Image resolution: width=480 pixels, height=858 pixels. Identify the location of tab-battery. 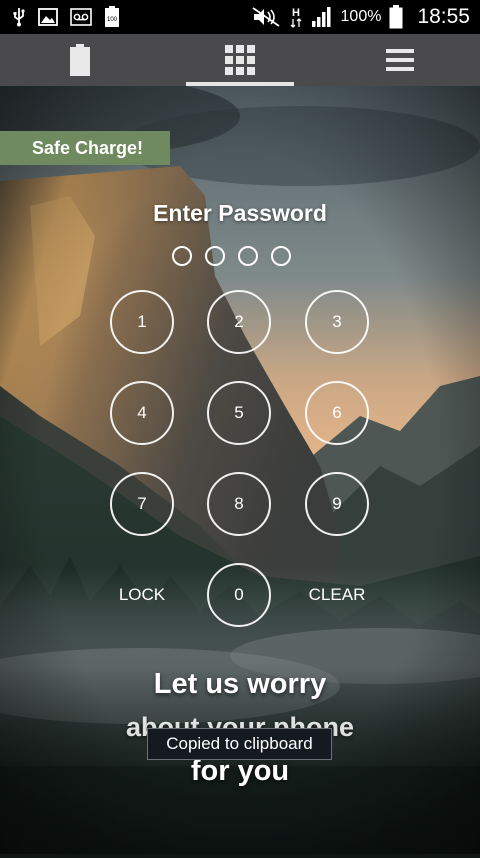
(80, 60).